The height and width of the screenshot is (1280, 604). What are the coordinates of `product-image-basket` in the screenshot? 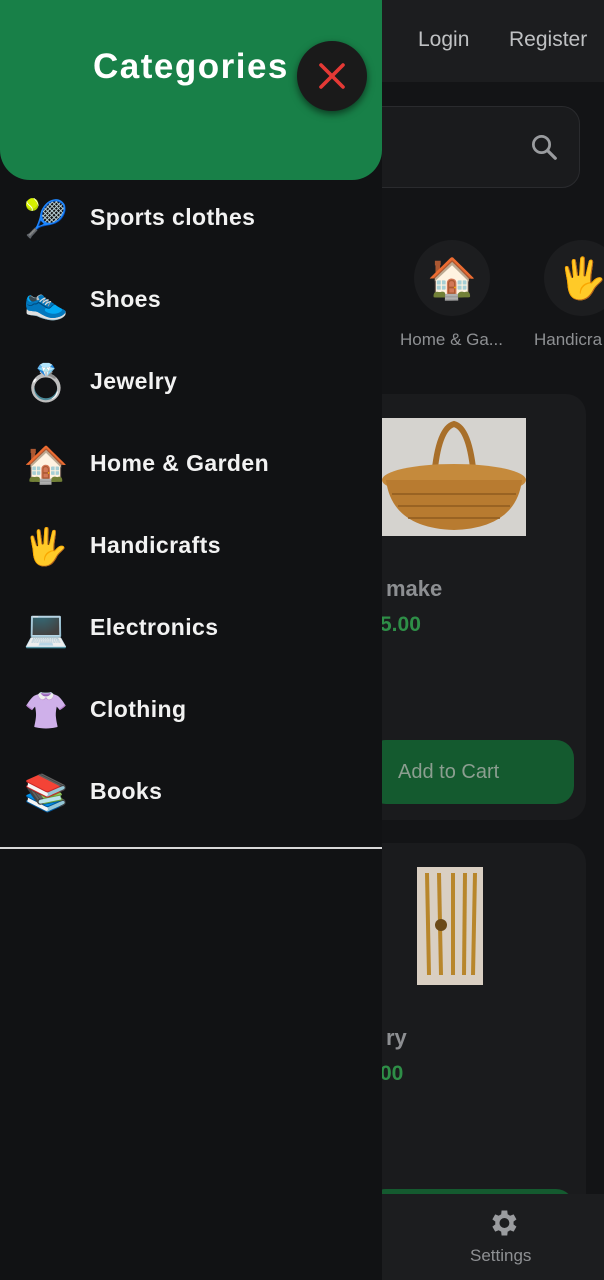 It's located at (454, 477).